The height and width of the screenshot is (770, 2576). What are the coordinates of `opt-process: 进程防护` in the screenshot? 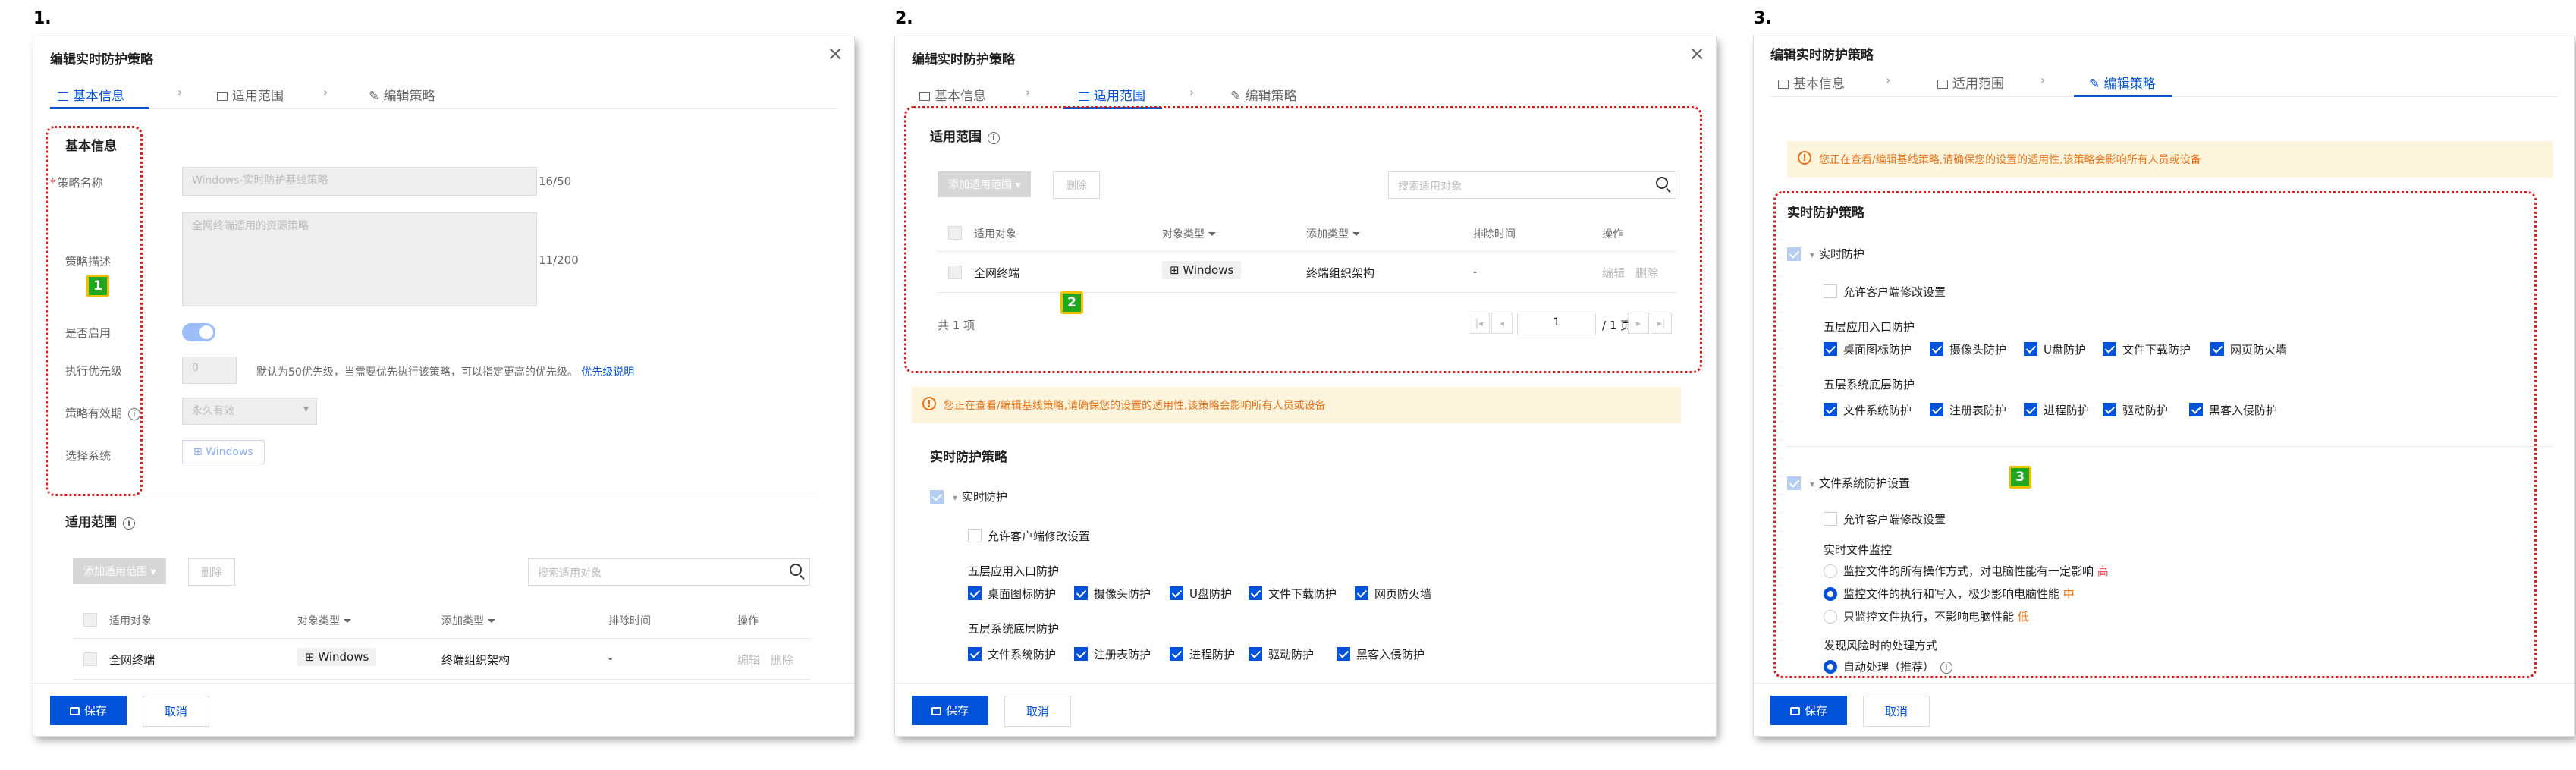 It's located at (1202, 654).